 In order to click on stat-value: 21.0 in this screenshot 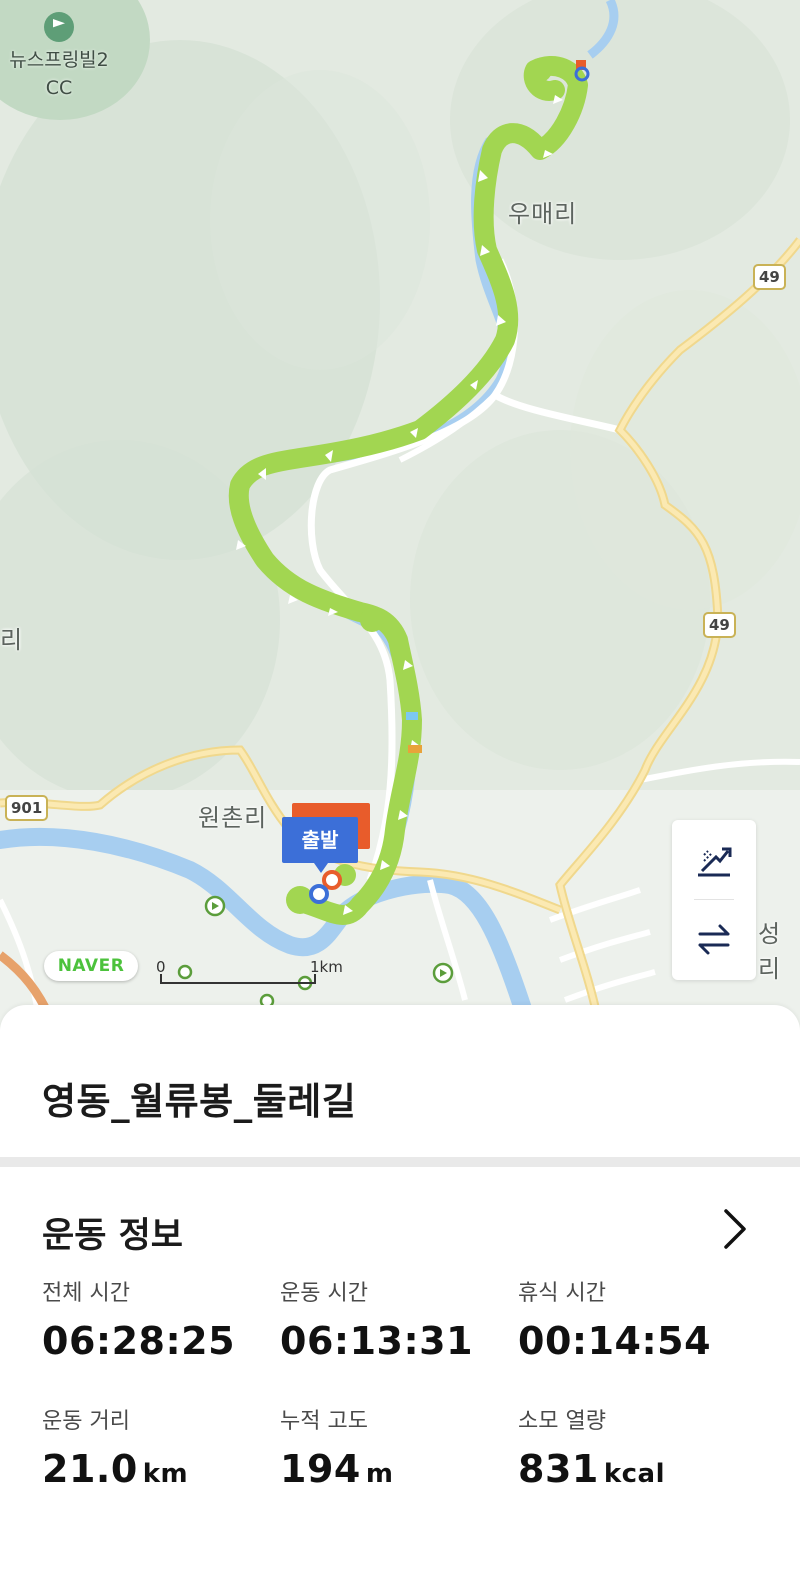, I will do `click(90, 1469)`.